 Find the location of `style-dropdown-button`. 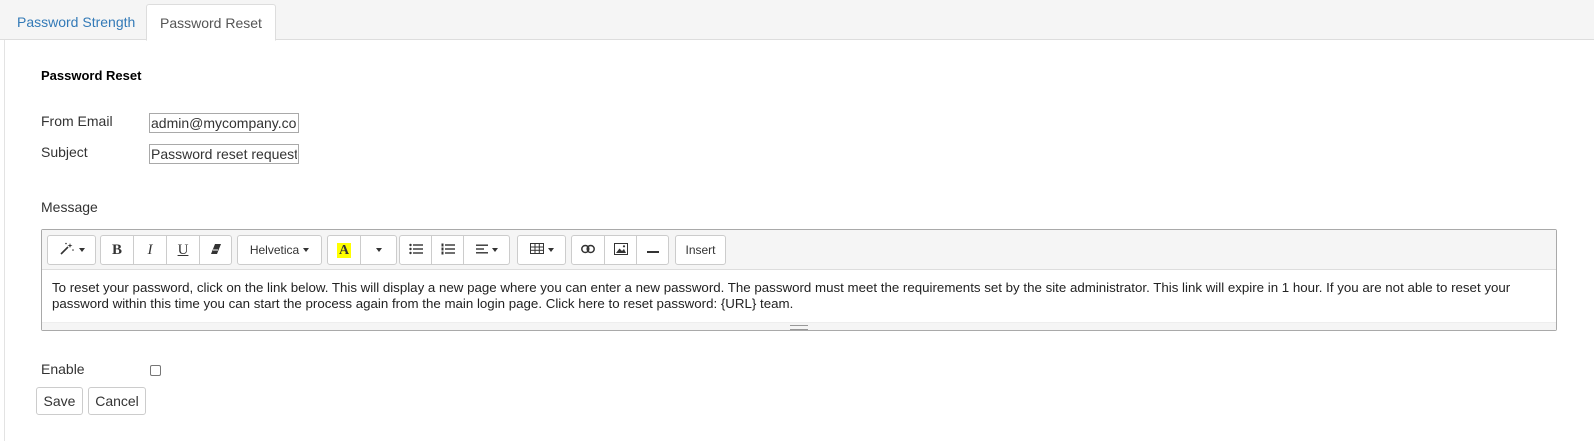

style-dropdown-button is located at coordinates (71, 250).